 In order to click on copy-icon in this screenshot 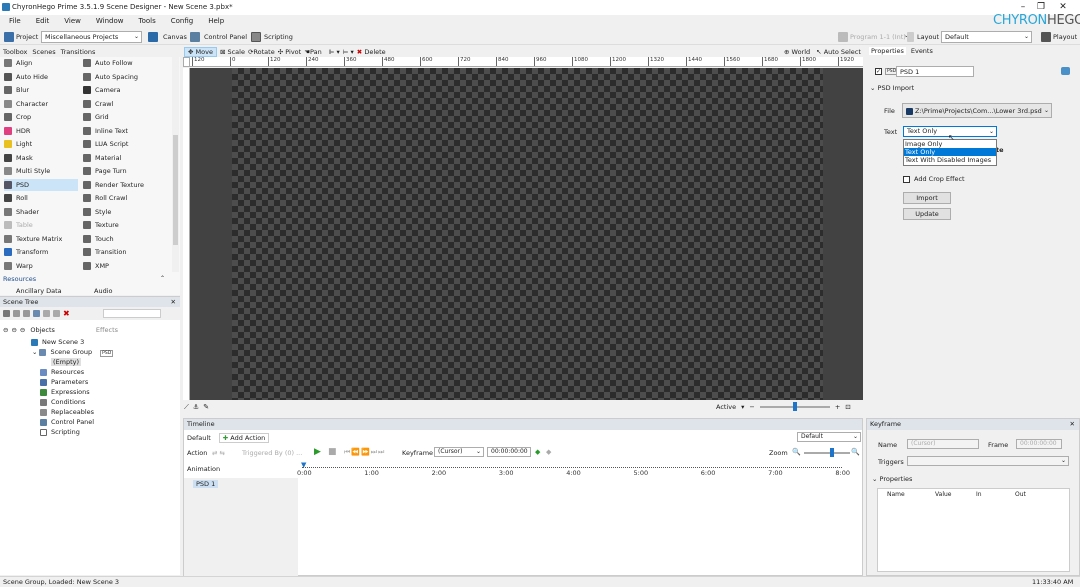, I will do `click(16, 313)`.